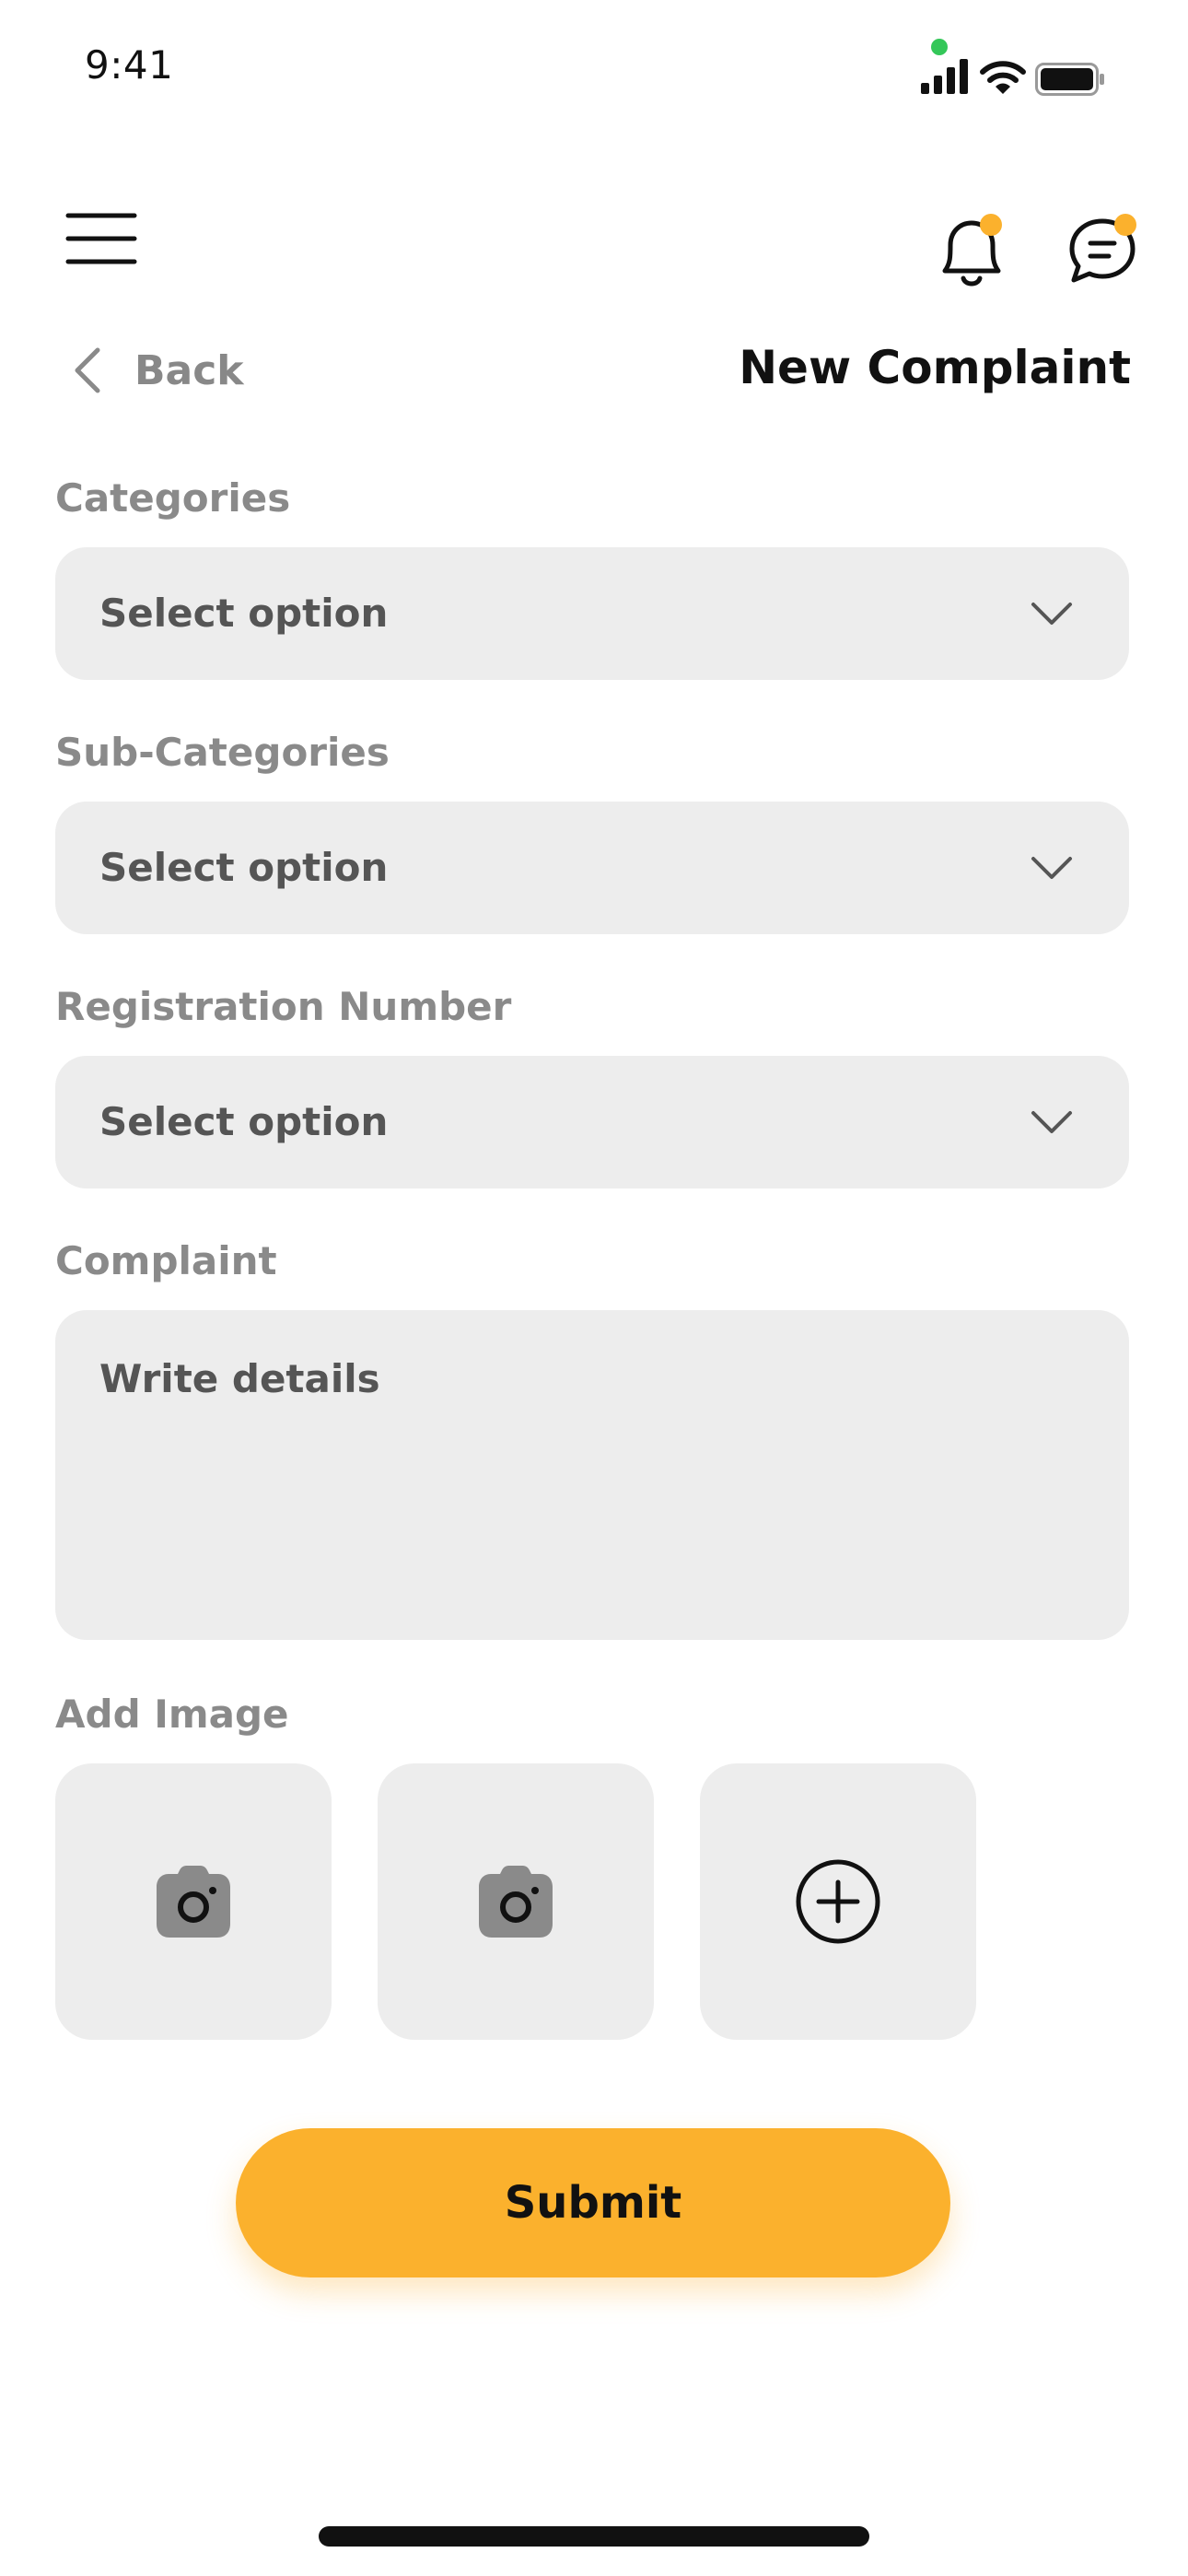 The width and height of the screenshot is (1188, 2576). I want to click on add-image-label: Add Image, so click(172, 1714).